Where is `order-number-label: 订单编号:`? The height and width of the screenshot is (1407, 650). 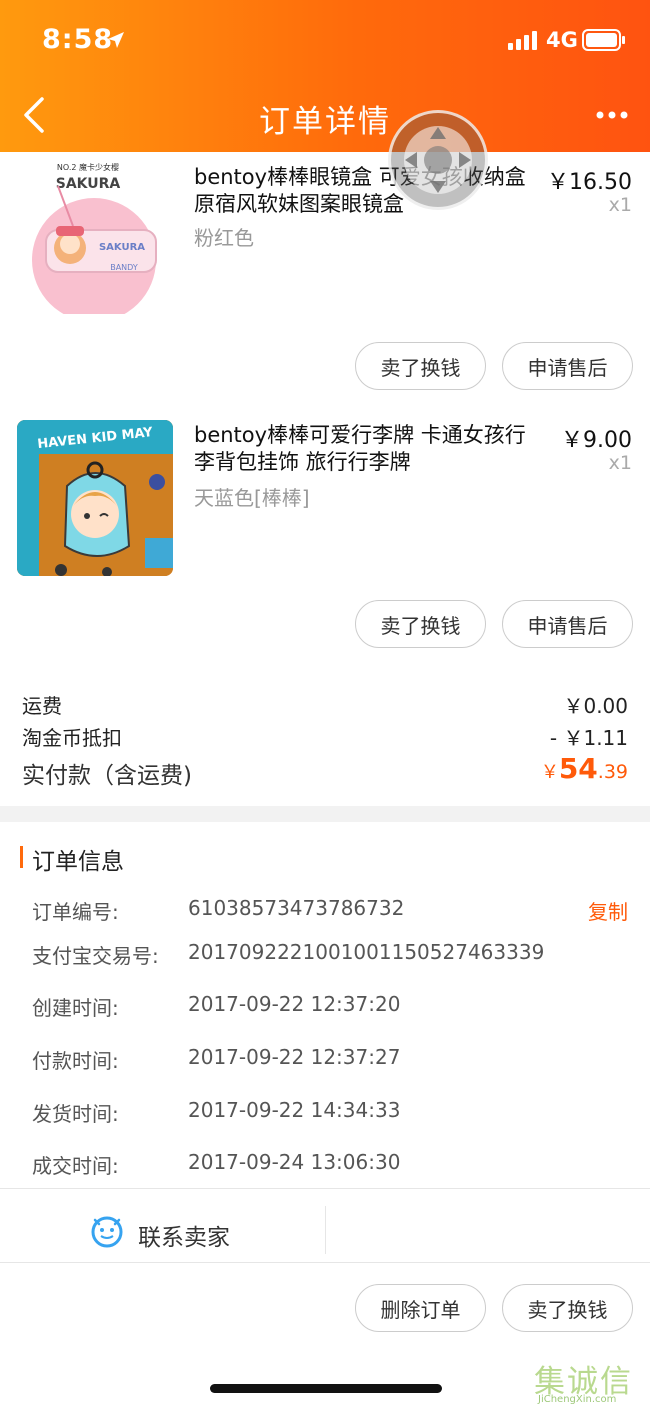
order-number-label: 订单编号: is located at coordinates (75, 912).